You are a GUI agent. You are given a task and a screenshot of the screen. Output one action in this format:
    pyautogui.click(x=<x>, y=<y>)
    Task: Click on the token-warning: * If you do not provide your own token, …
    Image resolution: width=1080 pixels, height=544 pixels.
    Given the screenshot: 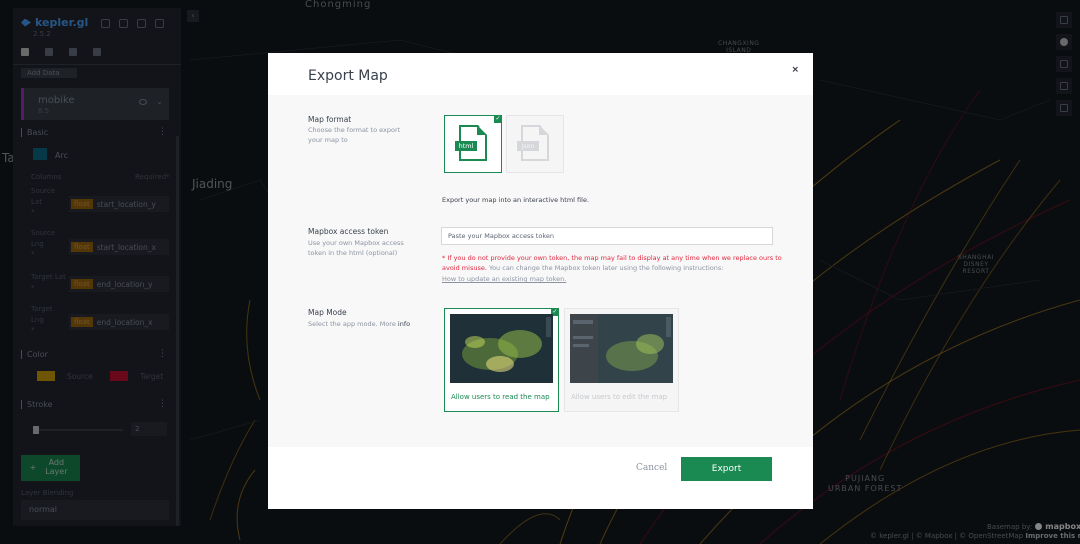 What is the action you would take?
    pyautogui.click(x=612, y=263)
    